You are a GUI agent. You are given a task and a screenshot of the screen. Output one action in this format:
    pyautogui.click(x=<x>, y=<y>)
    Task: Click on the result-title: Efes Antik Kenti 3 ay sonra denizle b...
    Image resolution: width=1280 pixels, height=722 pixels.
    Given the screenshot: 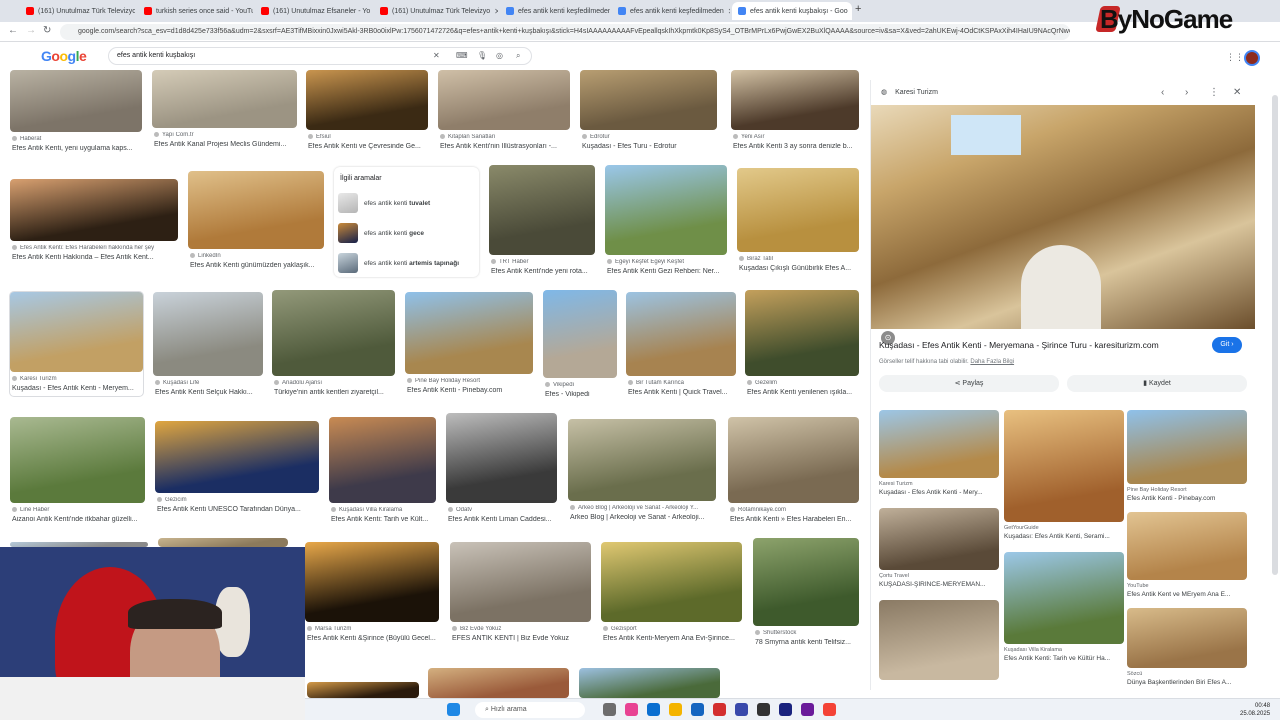 What is the action you would take?
    pyautogui.click(x=797, y=146)
    